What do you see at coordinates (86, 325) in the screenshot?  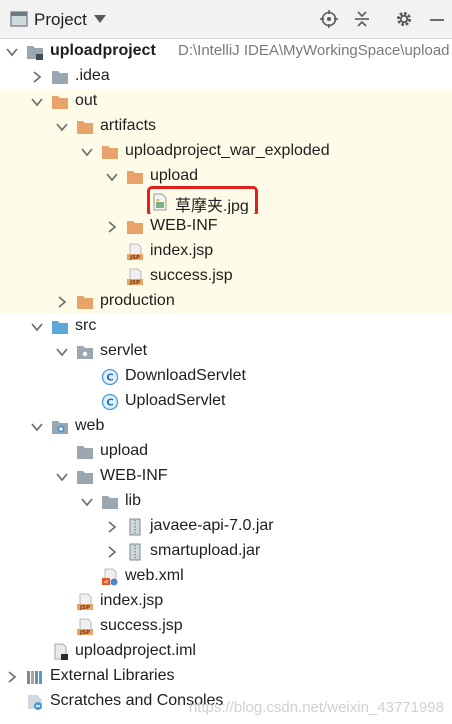 I see `tree-node-label: src` at bounding box center [86, 325].